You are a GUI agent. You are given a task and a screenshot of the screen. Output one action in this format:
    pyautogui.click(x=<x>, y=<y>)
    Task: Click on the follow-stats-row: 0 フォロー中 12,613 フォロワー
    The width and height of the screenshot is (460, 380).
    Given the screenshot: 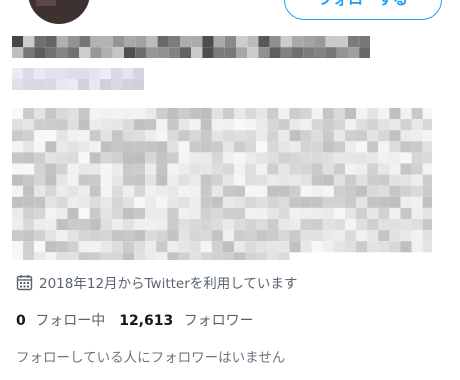 What is the action you would take?
    pyautogui.click(x=135, y=320)
    